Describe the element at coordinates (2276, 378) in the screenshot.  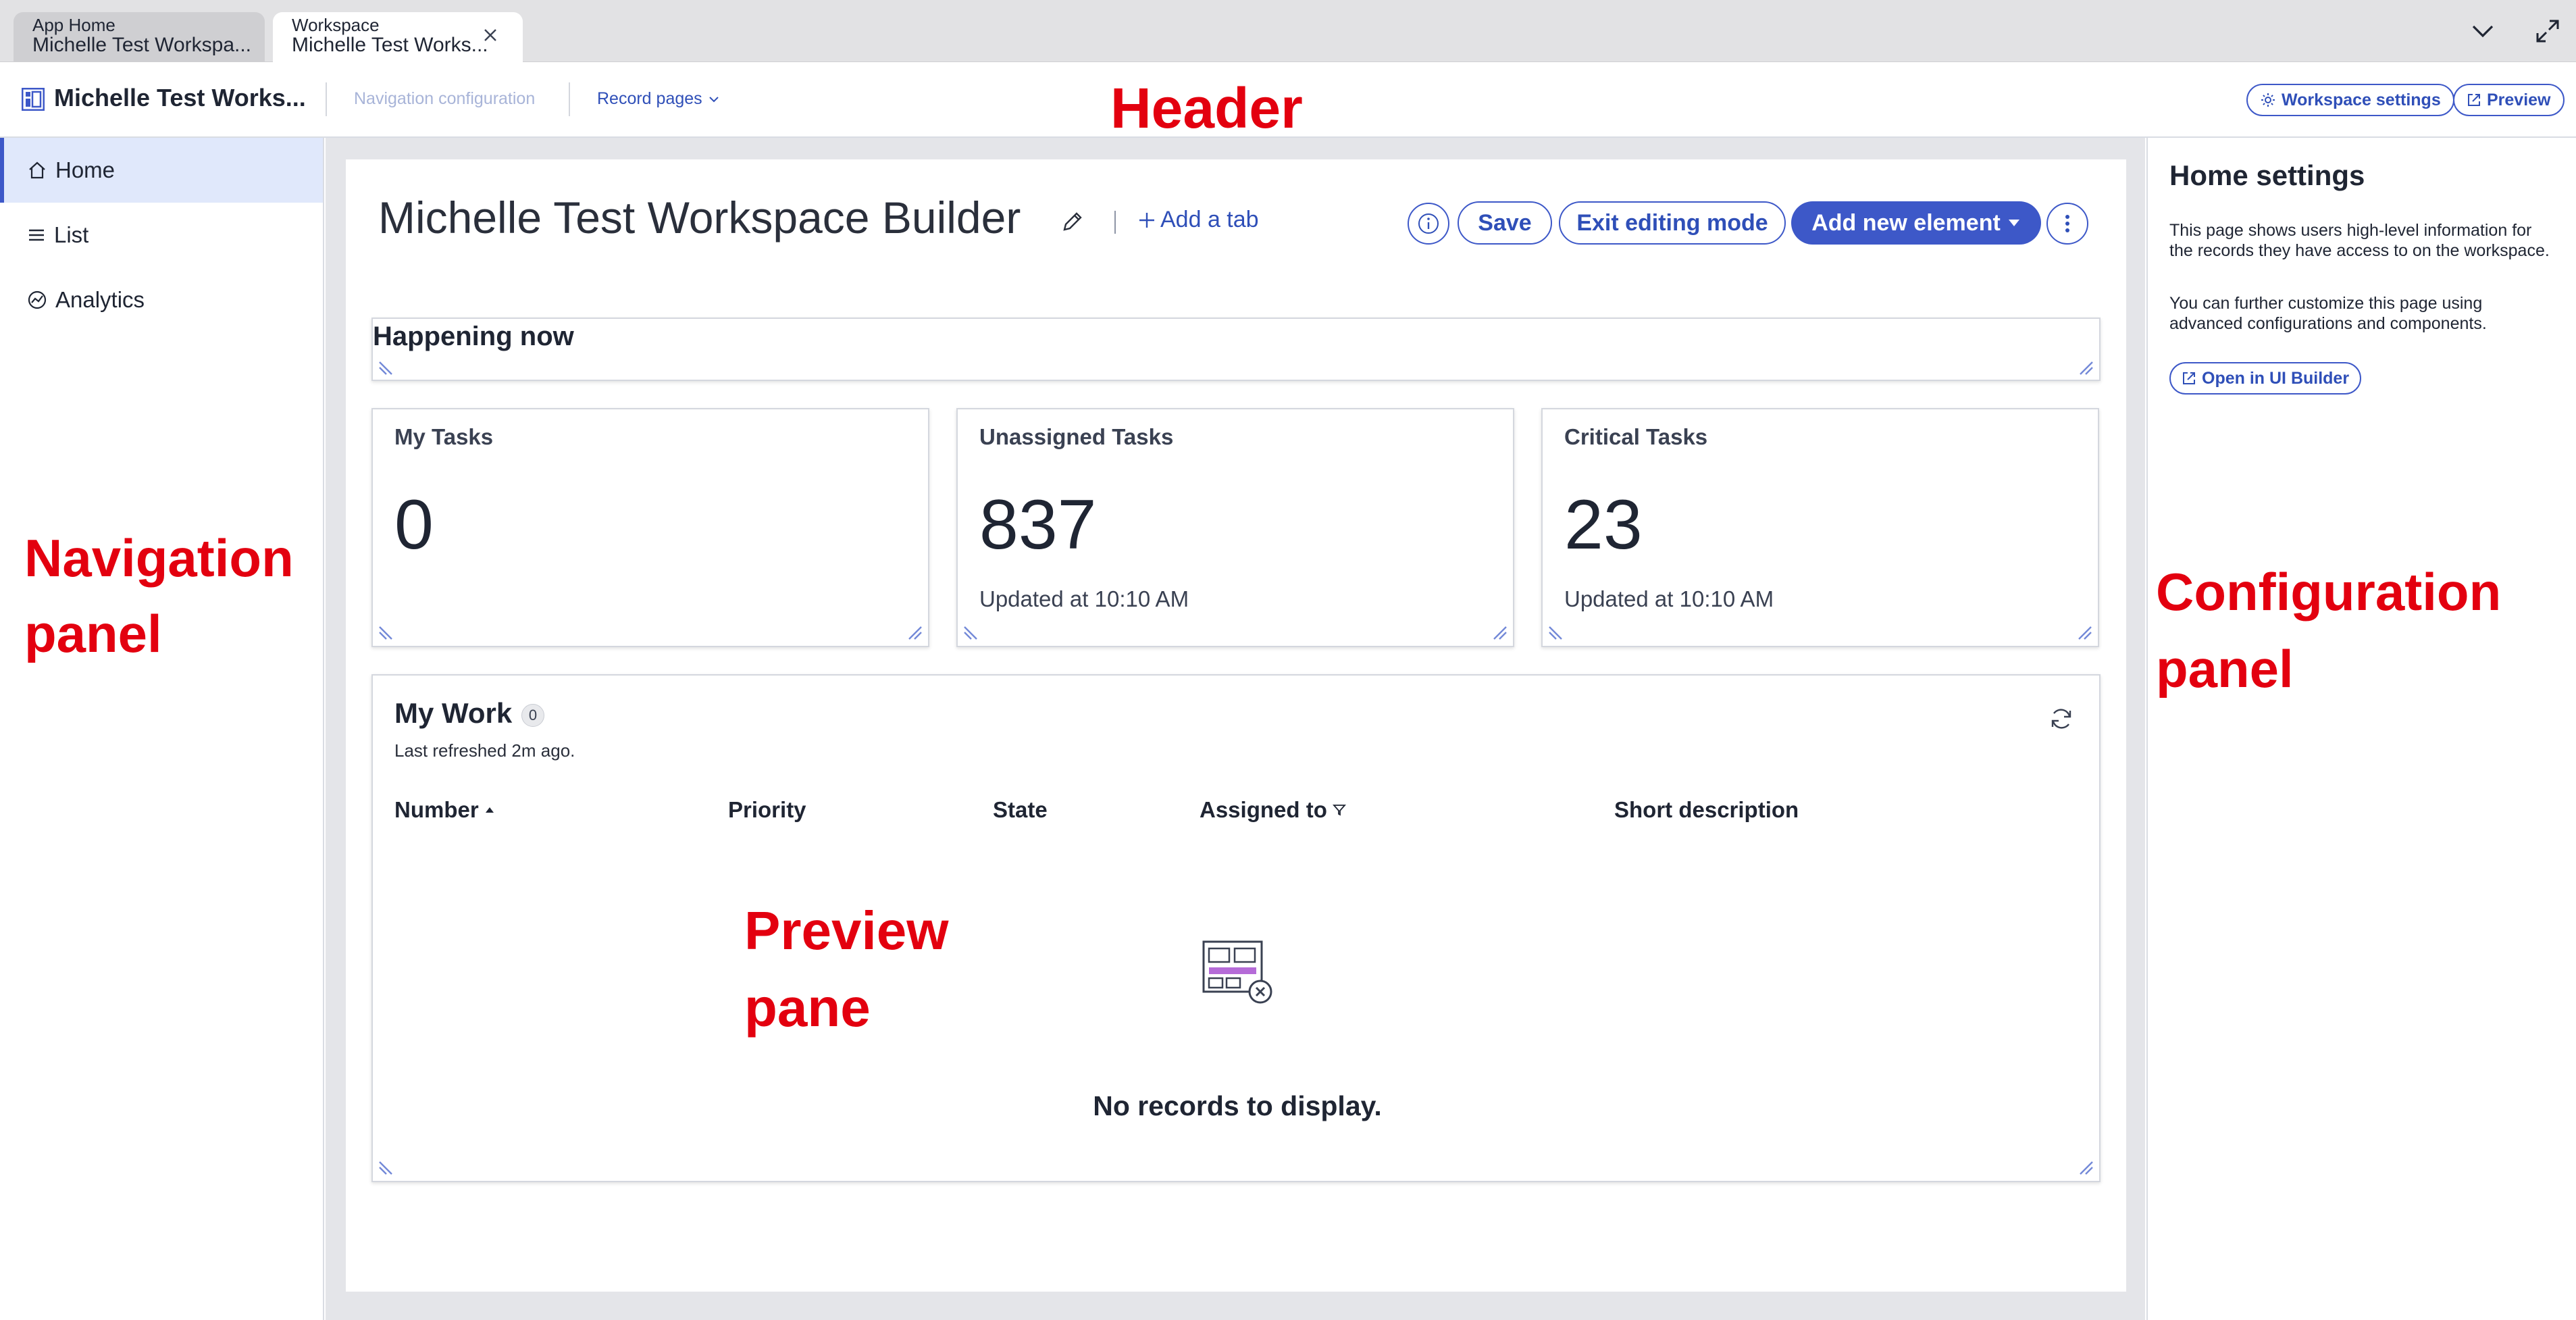
I see `open-in-ui-builder-label: Open in UI Builder` at that location.